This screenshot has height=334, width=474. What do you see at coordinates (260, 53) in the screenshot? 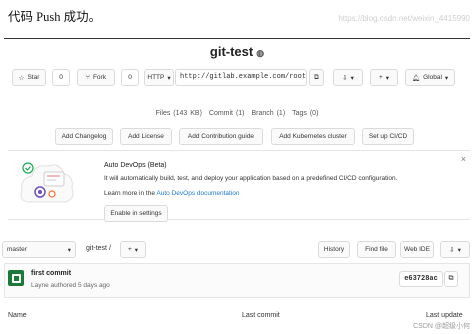
I see `globe-icon: ◍` at bounding box center [260, 53].